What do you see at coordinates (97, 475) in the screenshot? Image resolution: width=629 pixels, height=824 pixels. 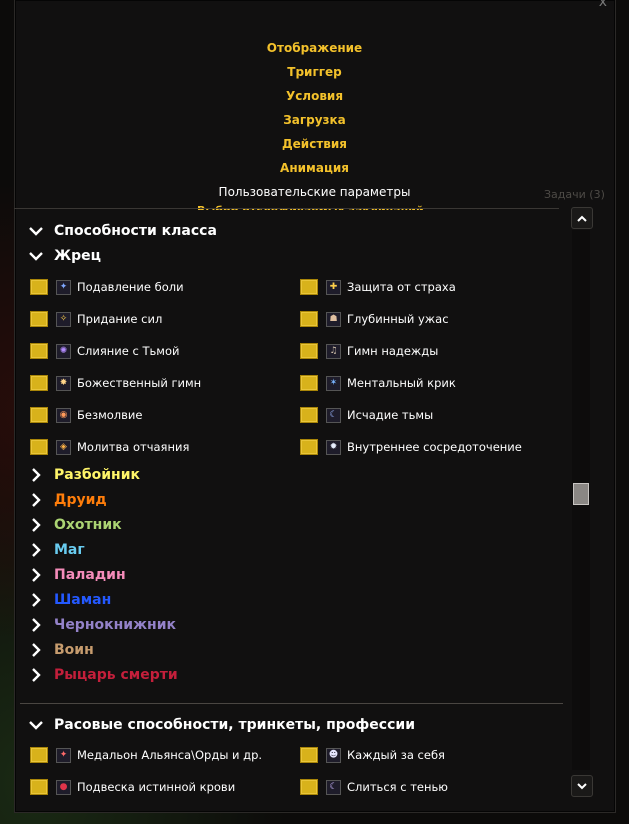 I see `class-label: Разбойник` at bounding box center [97, 475].